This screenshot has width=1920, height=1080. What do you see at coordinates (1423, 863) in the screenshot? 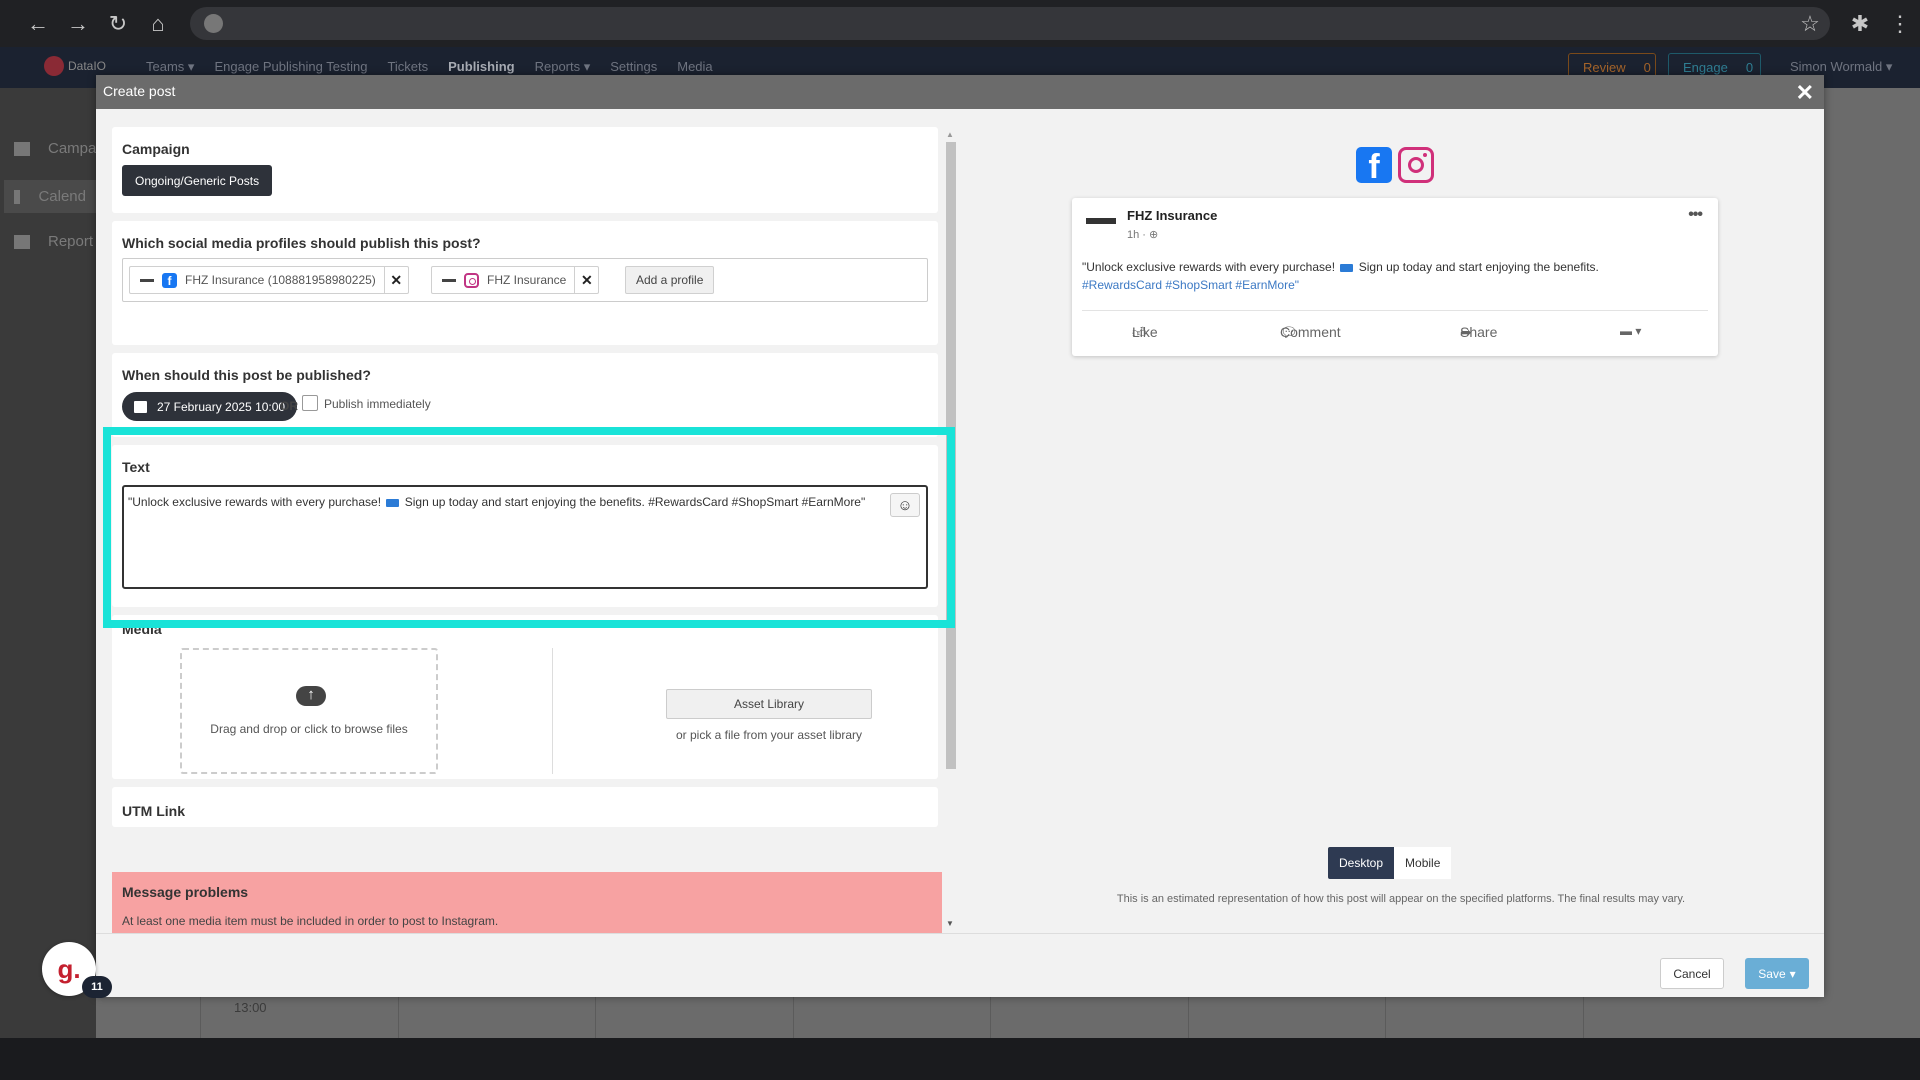
I see `mobile-toggle: Mobile` at bounding box center [1423, 863].